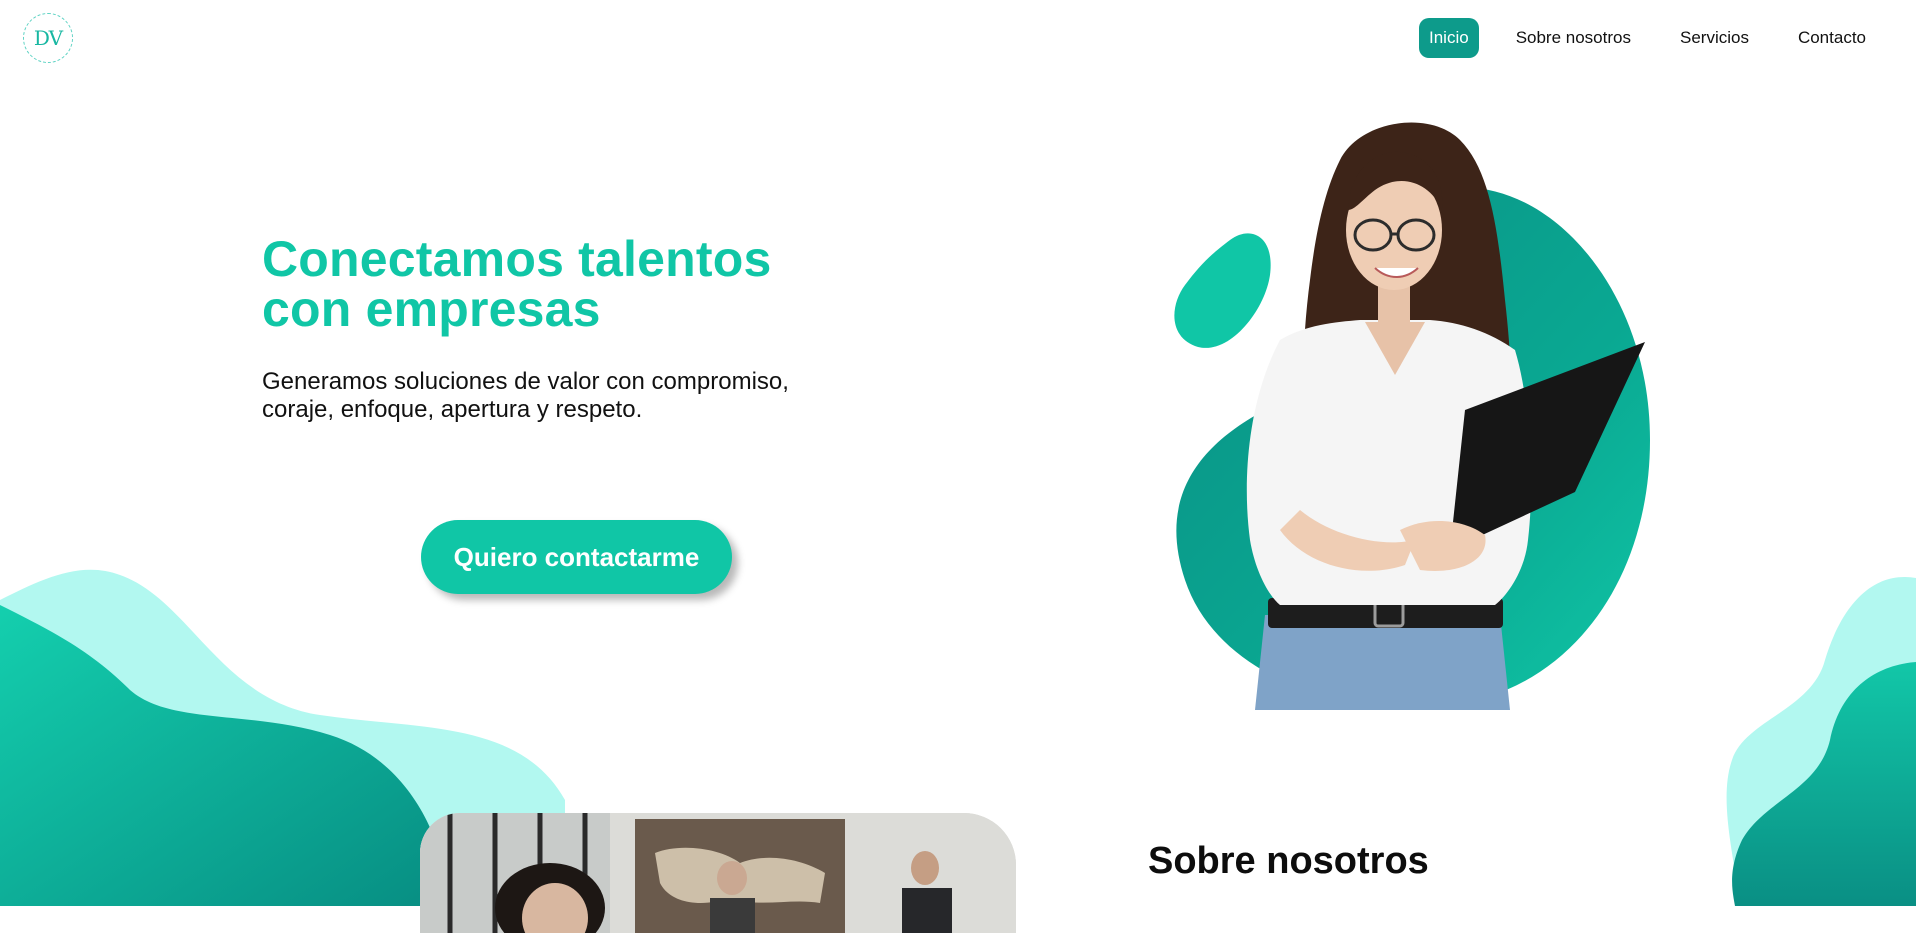 Image resolution: width=1916 pixels, height=933 pixels. I want to click on hero-title: Conectamos talentos con empresas, so click(572, 284).